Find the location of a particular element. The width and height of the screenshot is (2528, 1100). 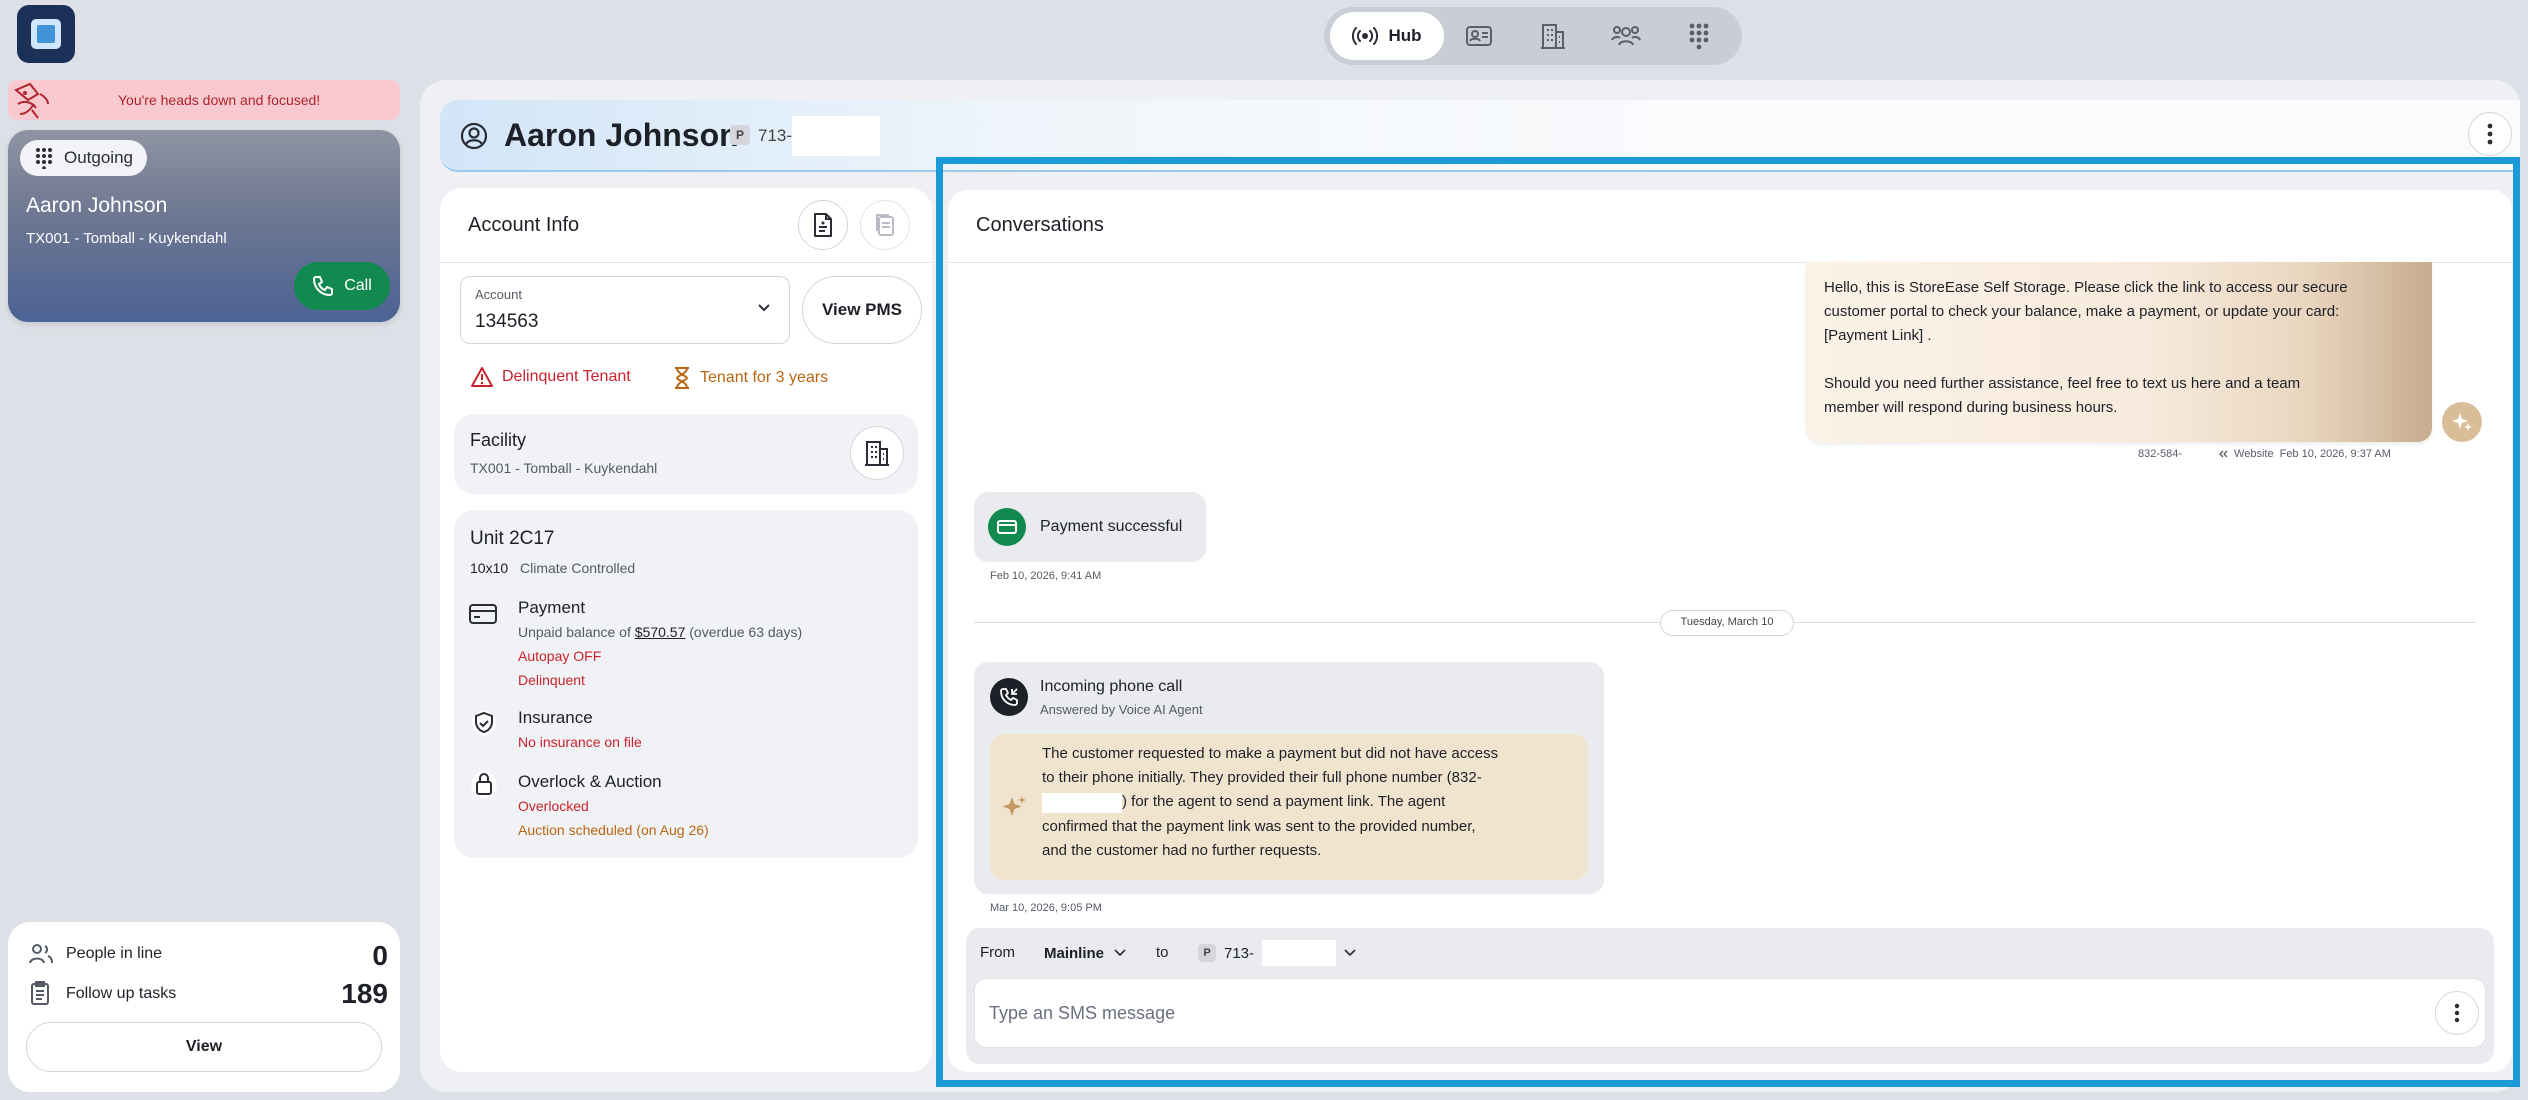

delinquent-status: Delinquent is located at coordinates (551, 680).